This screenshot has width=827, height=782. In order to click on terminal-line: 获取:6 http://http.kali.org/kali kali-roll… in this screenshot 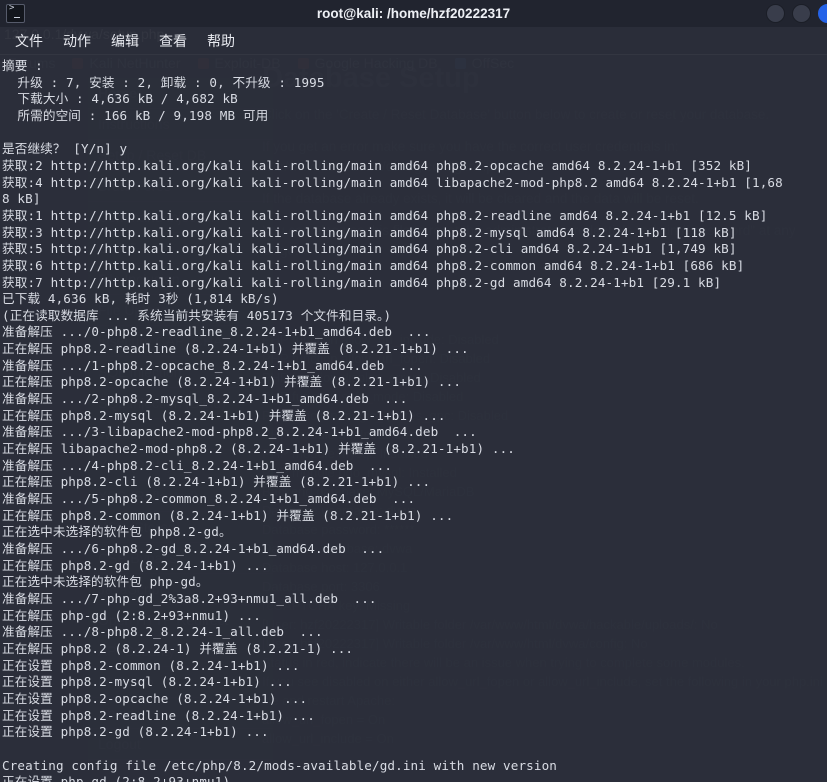, I will do `click(373, 265)`.